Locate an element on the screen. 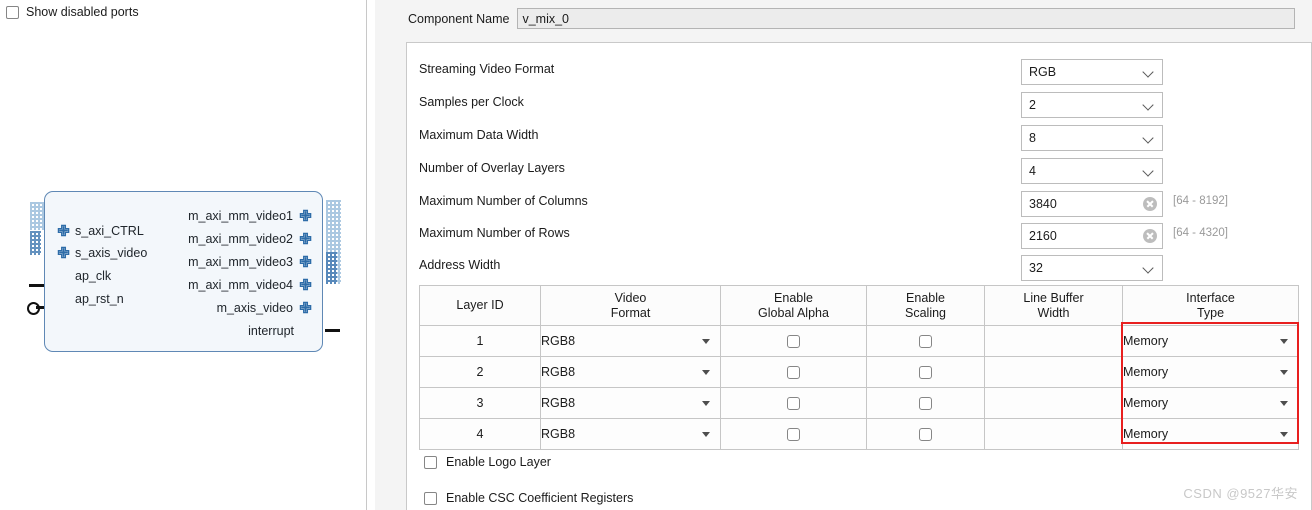 The width and height of the screenshot is (1312, 510). block-port-m-axi-mm-video4: m_axi_mm_video4 ✙ is located at coordinates (250, 285).